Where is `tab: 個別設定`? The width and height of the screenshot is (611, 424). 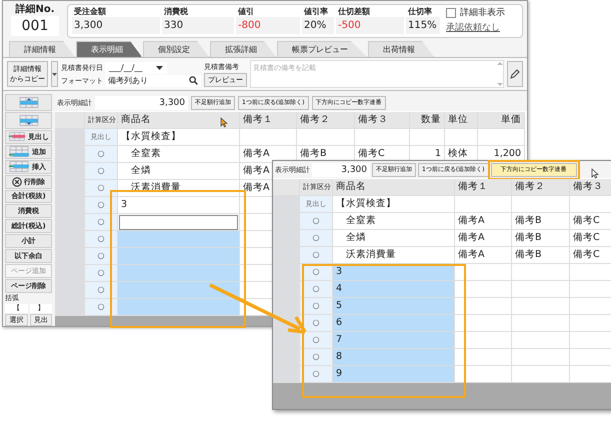 tab: 個別設定 is located at coordinates (176, 49).